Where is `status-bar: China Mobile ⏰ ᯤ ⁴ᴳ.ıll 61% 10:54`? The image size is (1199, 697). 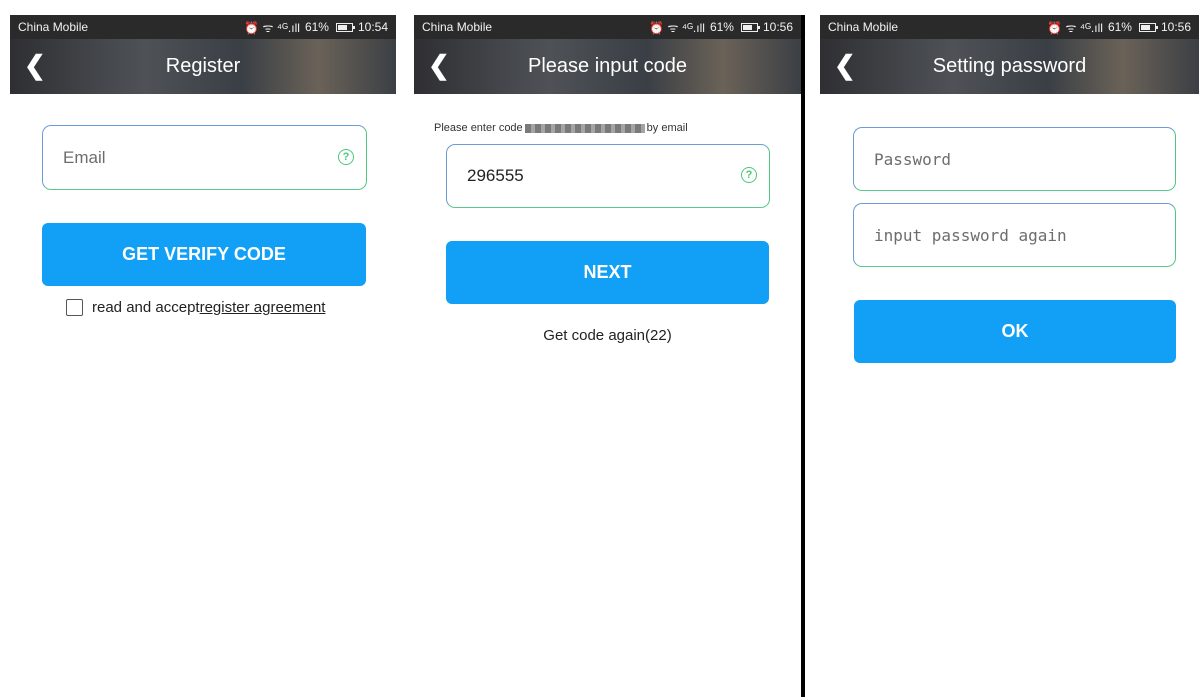 status-bar: China Mobile ⏰ ᯤ ⁴ᴳ.ıll 61% 10:54 is located at coordinates (203, 27).